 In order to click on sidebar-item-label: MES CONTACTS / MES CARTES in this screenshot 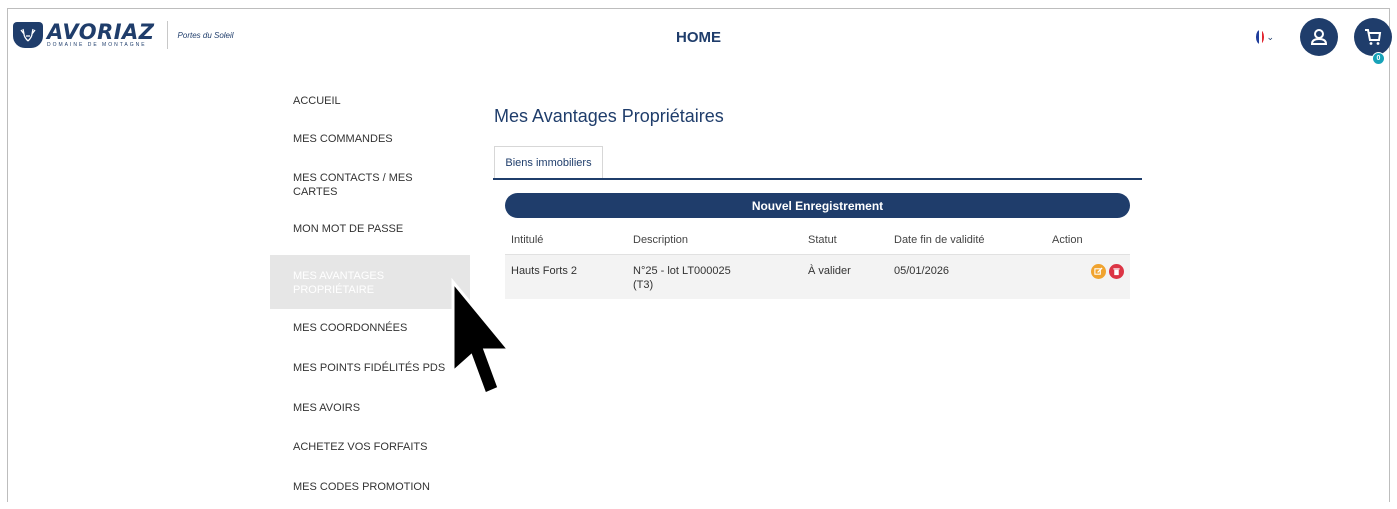, I will do `click(353, 185)`.